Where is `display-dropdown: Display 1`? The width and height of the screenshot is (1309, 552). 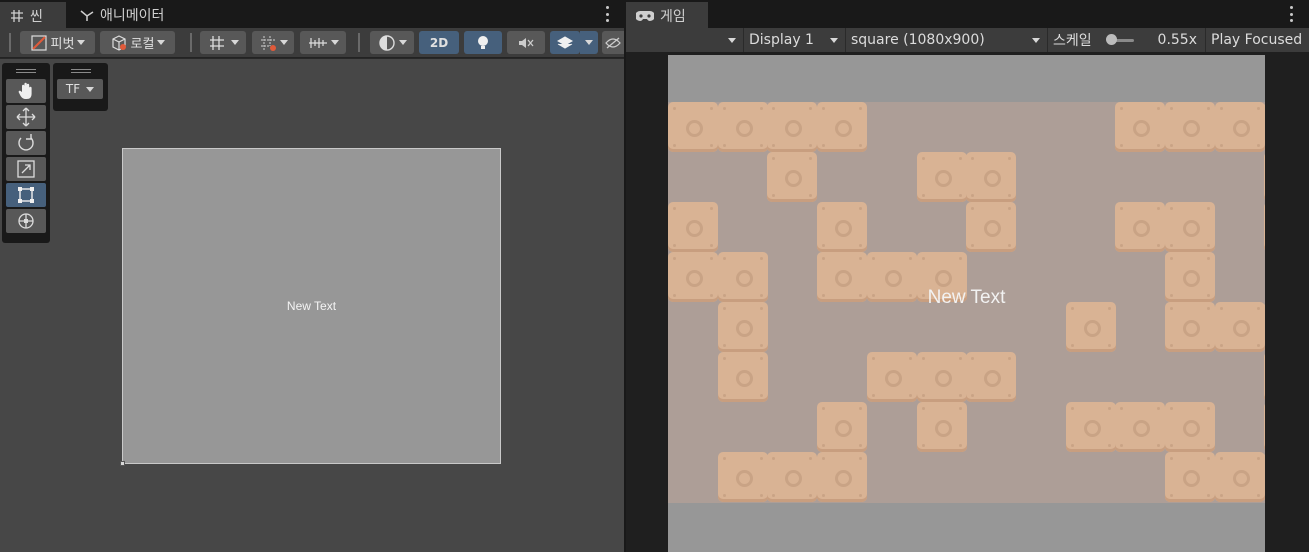 display-dropdown: Display 1 is located at coordinates (793, 40).